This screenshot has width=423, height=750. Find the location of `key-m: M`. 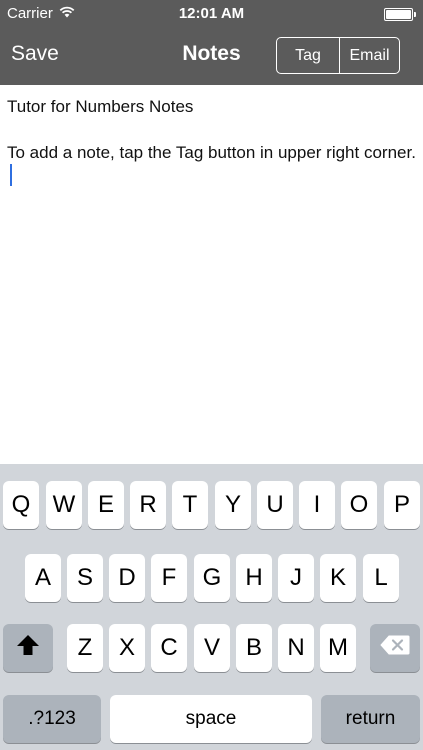

key-m: M is located at coordinates (338, 648).